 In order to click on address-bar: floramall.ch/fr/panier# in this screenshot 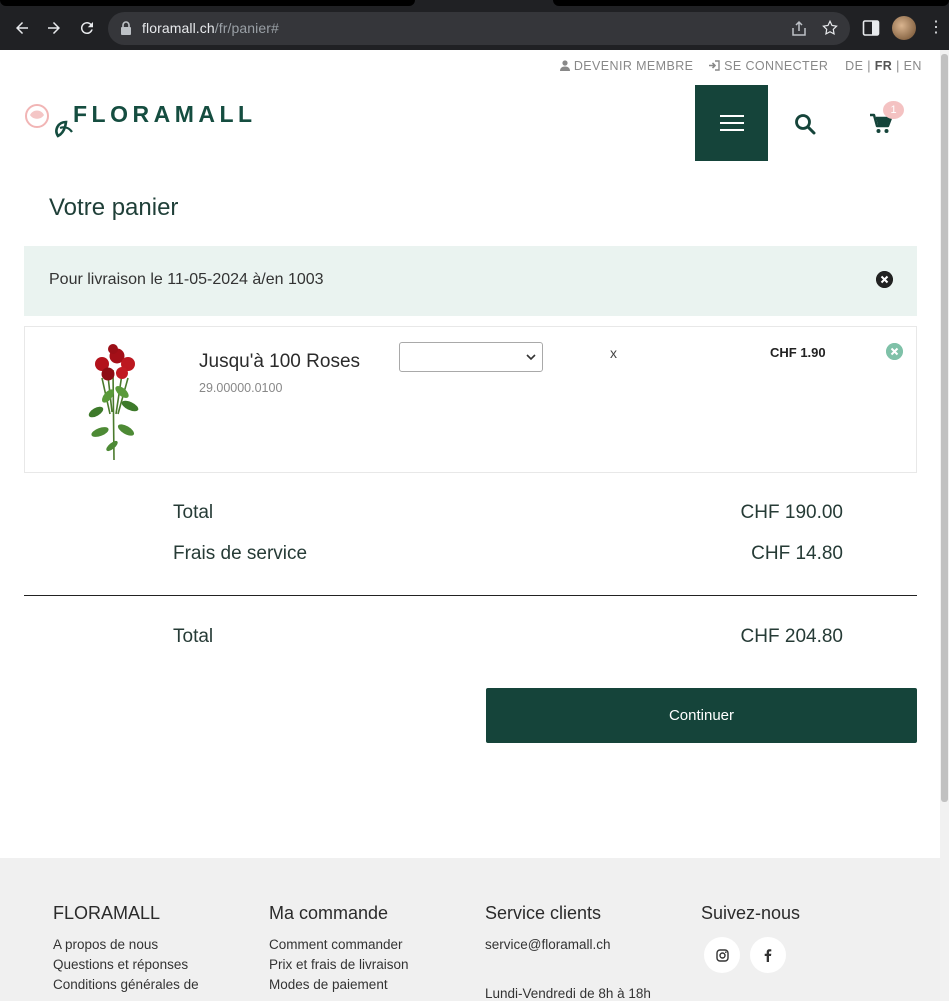, I will do `click(479, 28)`.